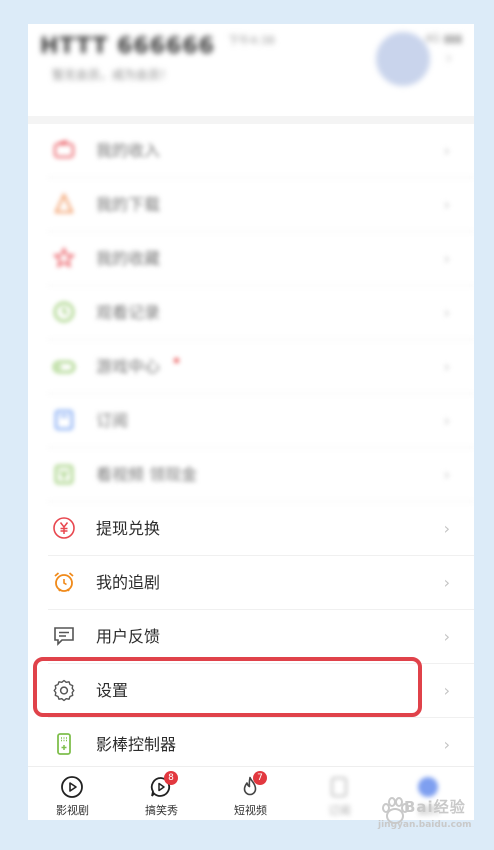 The width and height of the screenshot is (494, 850). Describe the element at coordinates (403, 59) in the screenshot. I see `avatar` at that location.